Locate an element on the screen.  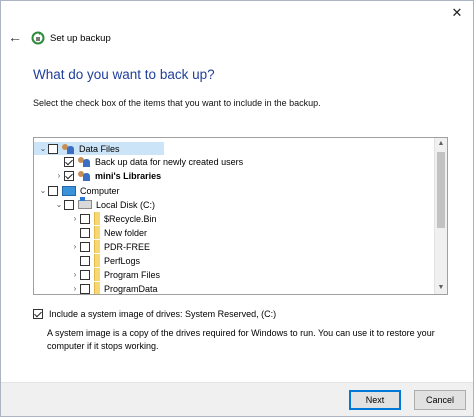
next-button: Next is located at coordinates (375, 400).